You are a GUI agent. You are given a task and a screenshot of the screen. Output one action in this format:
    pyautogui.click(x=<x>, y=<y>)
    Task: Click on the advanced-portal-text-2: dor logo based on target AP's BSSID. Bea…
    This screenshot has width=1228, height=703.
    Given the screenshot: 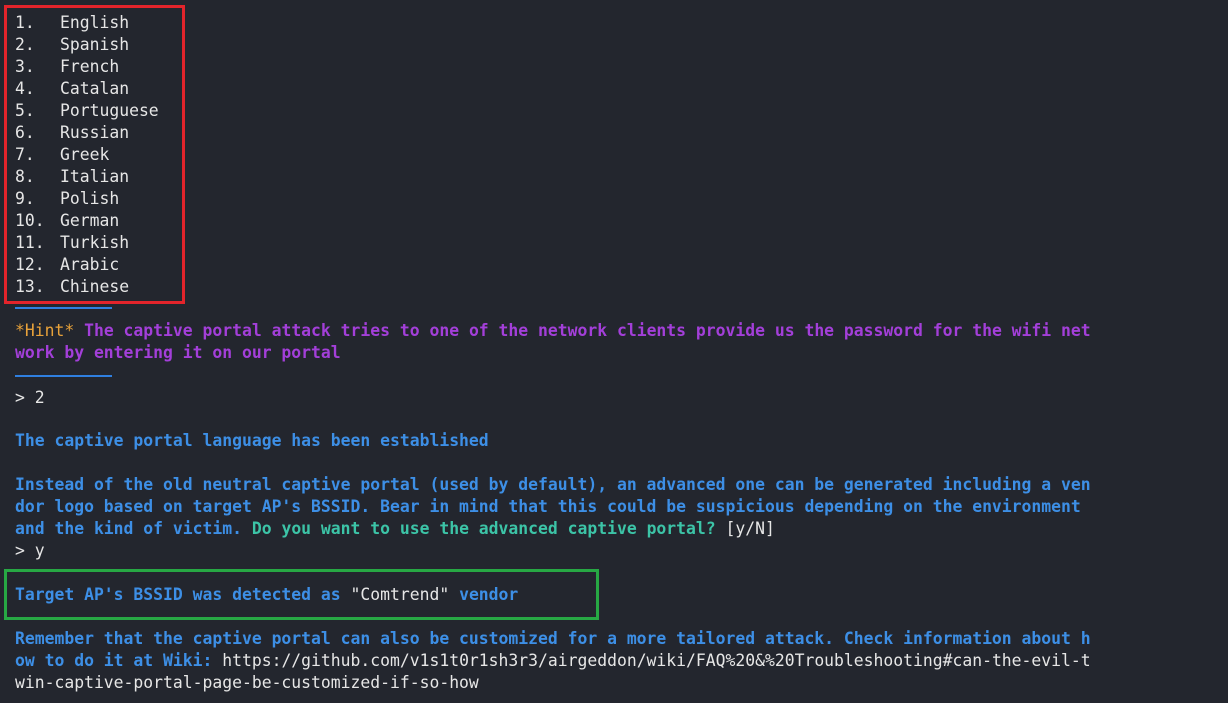 What is the action you would take?
    pyautogui.click(x=548, y=506)
    